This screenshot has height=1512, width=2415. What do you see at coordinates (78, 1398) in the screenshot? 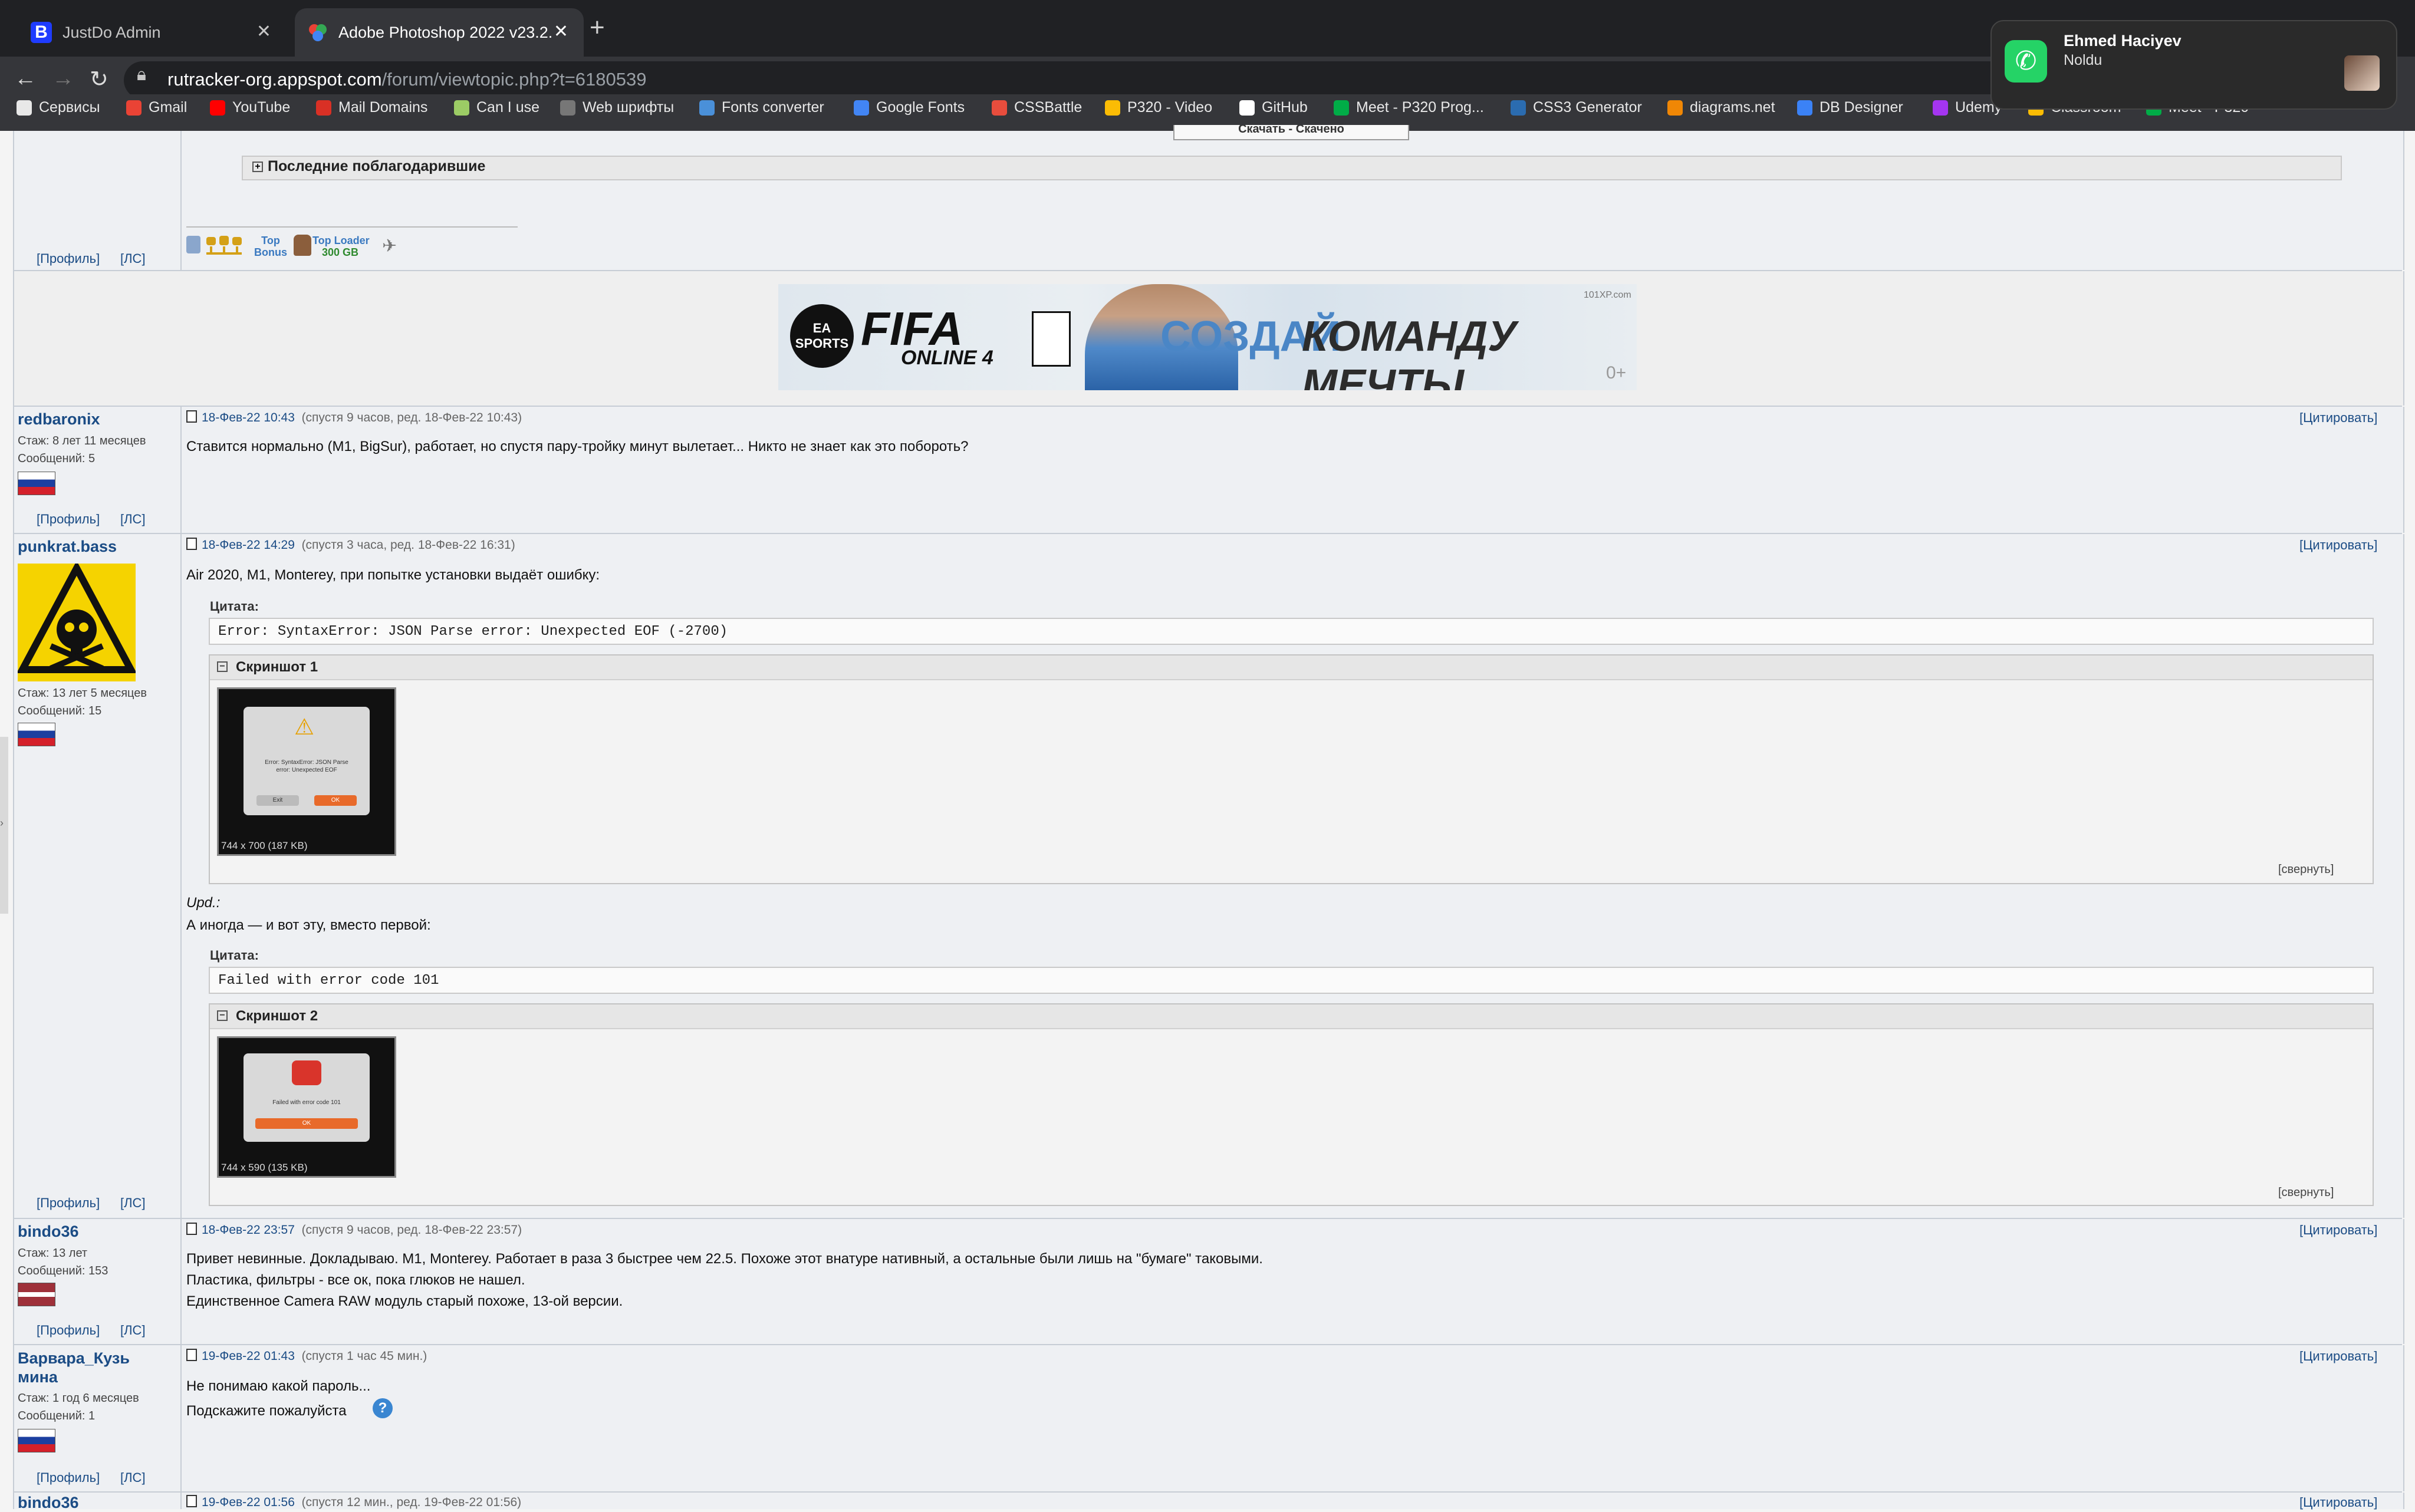
I see `author-experience: Стаж: 1 год 6 месяцев` at bounding box center [78, 1398].